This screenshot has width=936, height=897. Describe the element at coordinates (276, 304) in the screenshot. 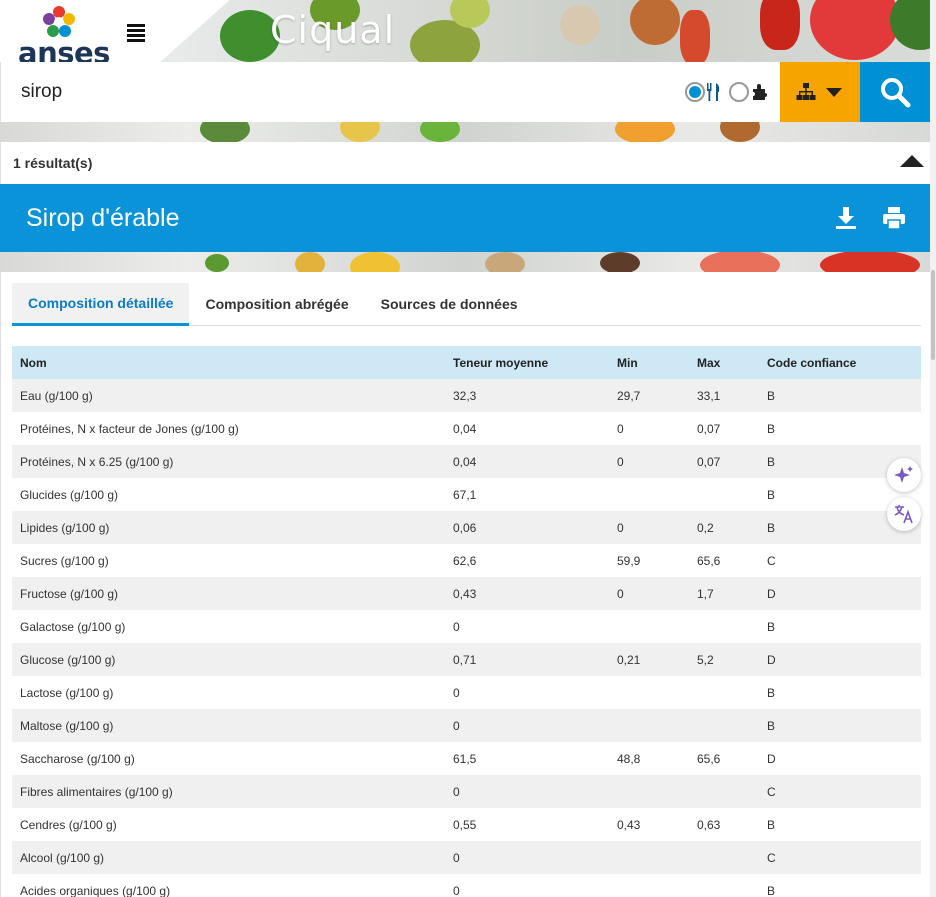

I see `tab-composition-abregee: Composition abrégée` at that location.